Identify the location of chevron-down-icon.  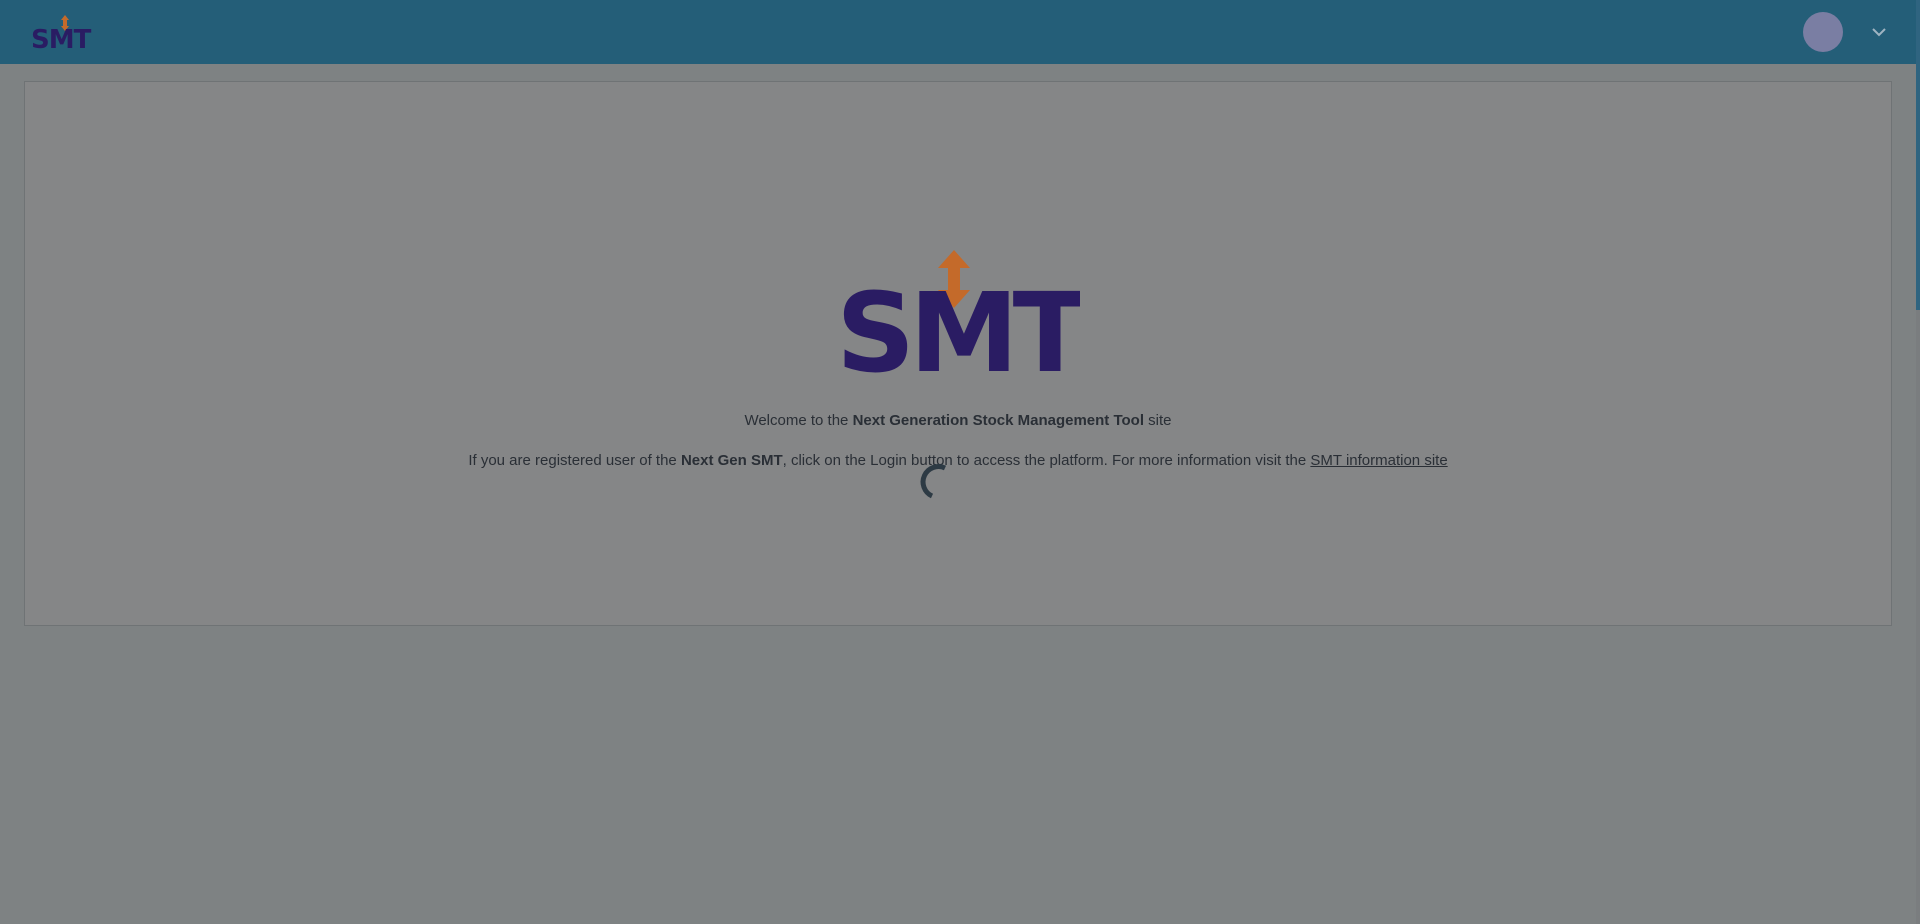
(1879, 32).